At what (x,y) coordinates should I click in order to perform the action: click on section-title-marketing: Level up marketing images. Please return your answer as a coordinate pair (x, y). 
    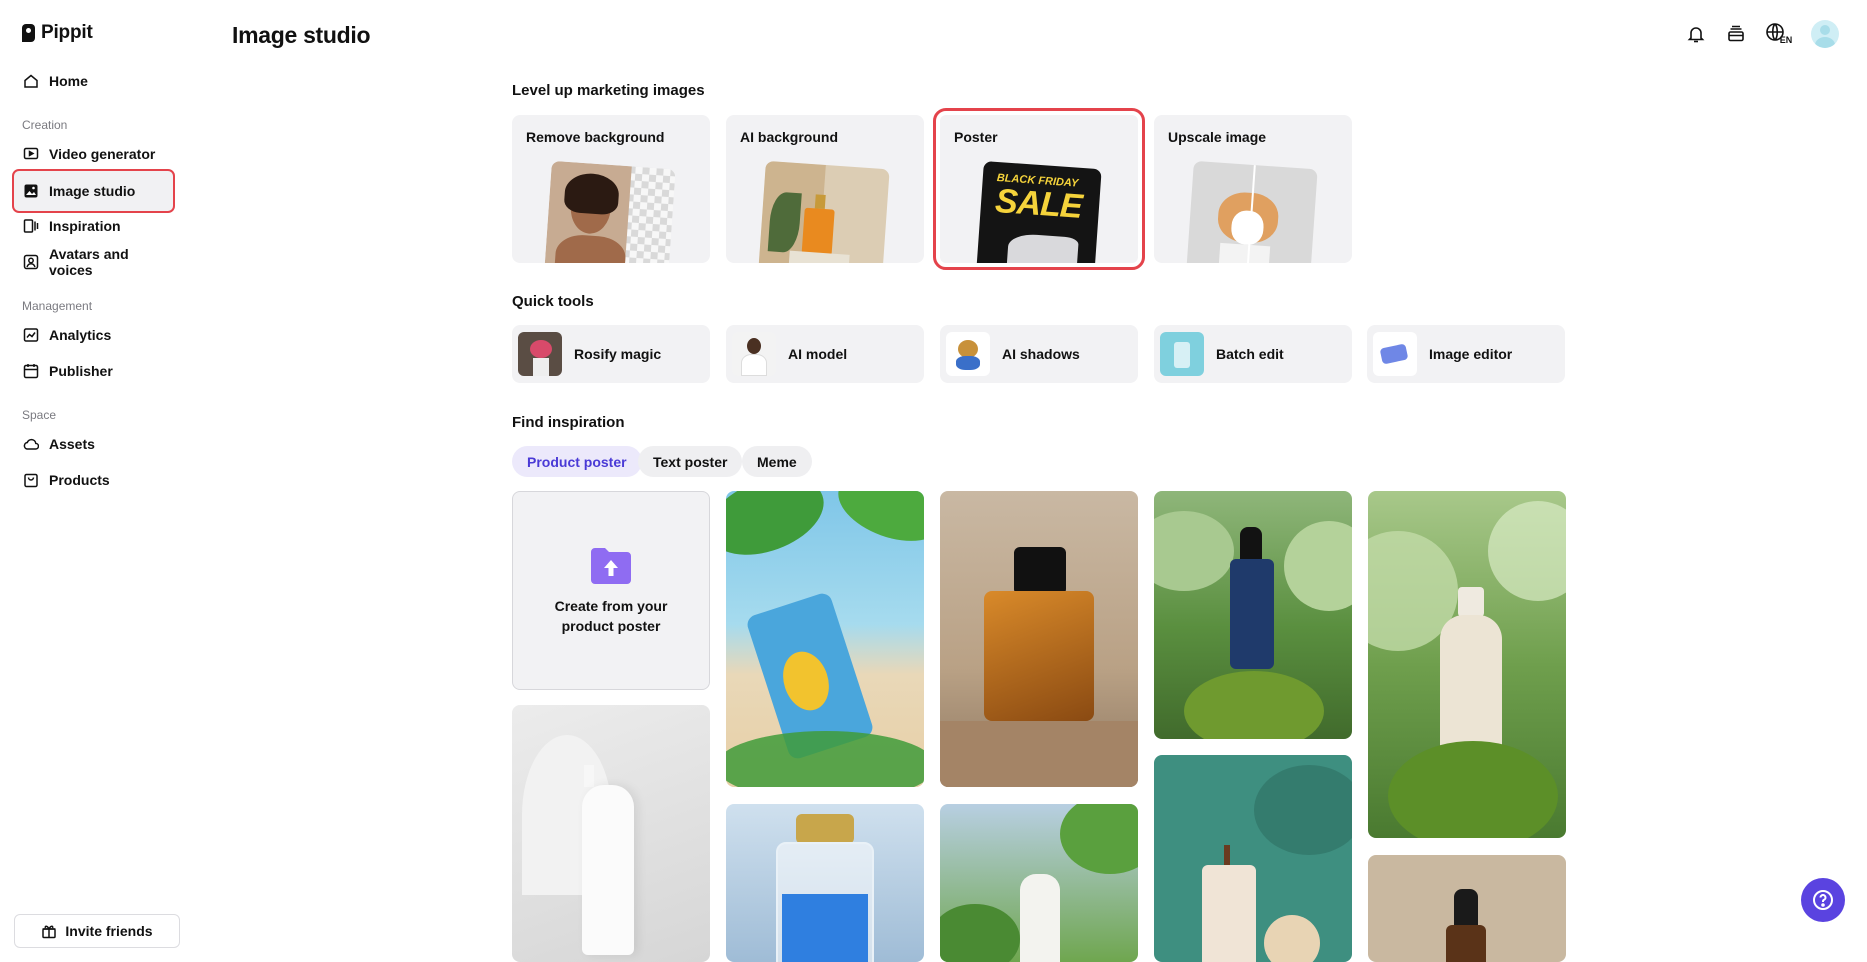
    Looking at the image, I should click on (608, 90).